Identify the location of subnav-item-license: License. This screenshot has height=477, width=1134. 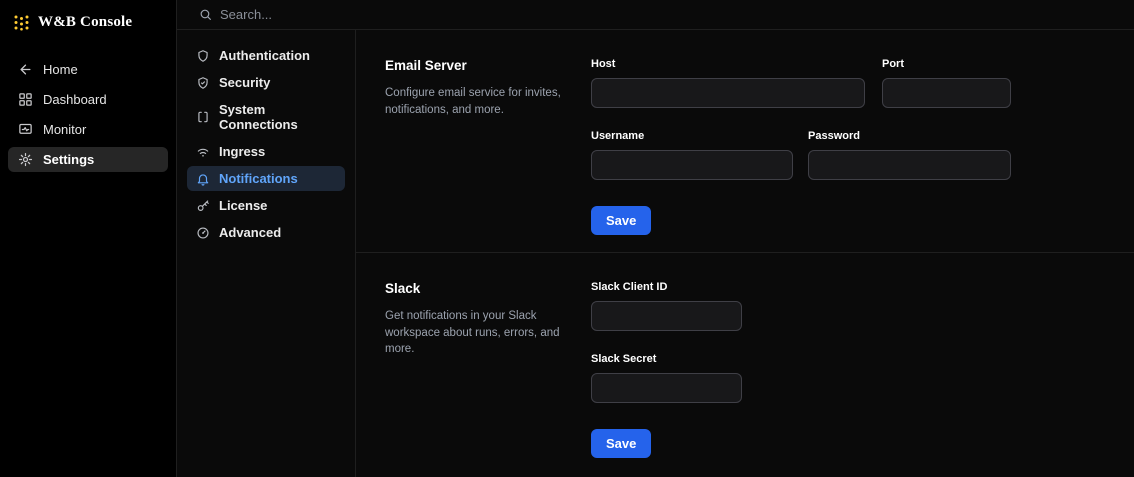
(266, 205).